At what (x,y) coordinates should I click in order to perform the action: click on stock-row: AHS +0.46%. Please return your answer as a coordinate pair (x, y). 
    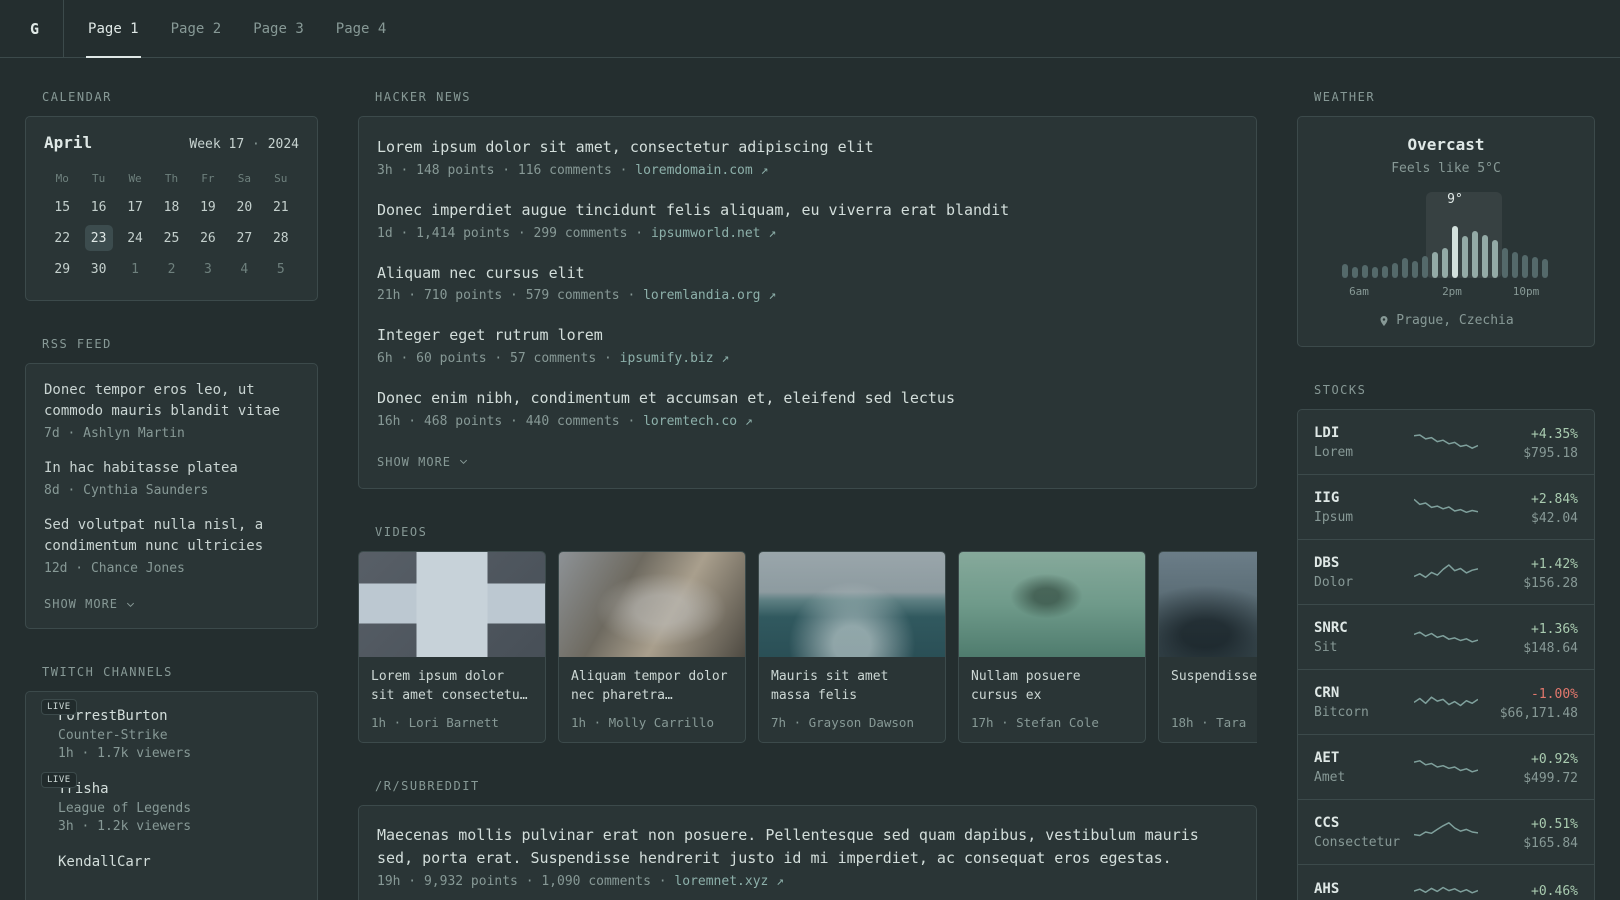
    Looking at the image, I should click on (1446, 882).